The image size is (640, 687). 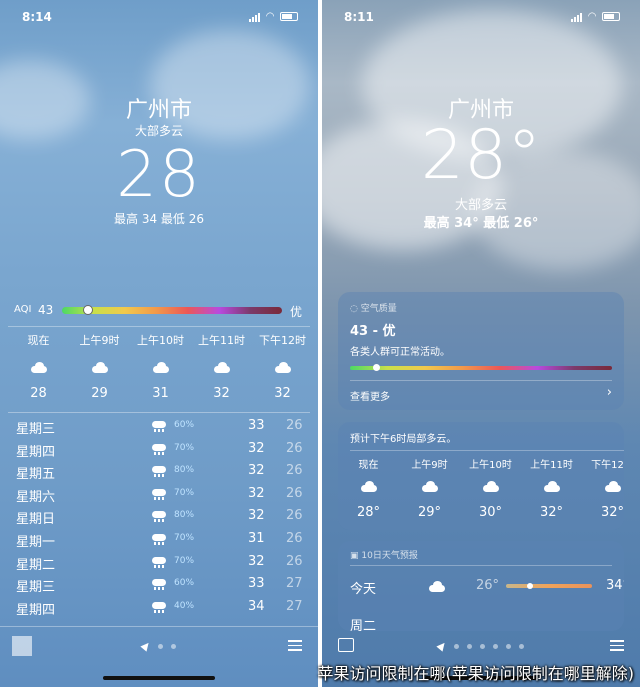 I want to click on hour-temp: 31, so click(x=160, y=393).